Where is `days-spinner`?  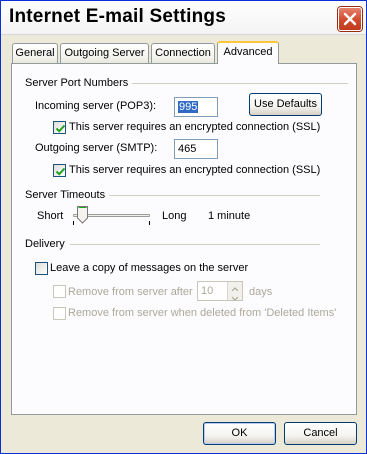 days-spinner is located at coordinates (234, 291).